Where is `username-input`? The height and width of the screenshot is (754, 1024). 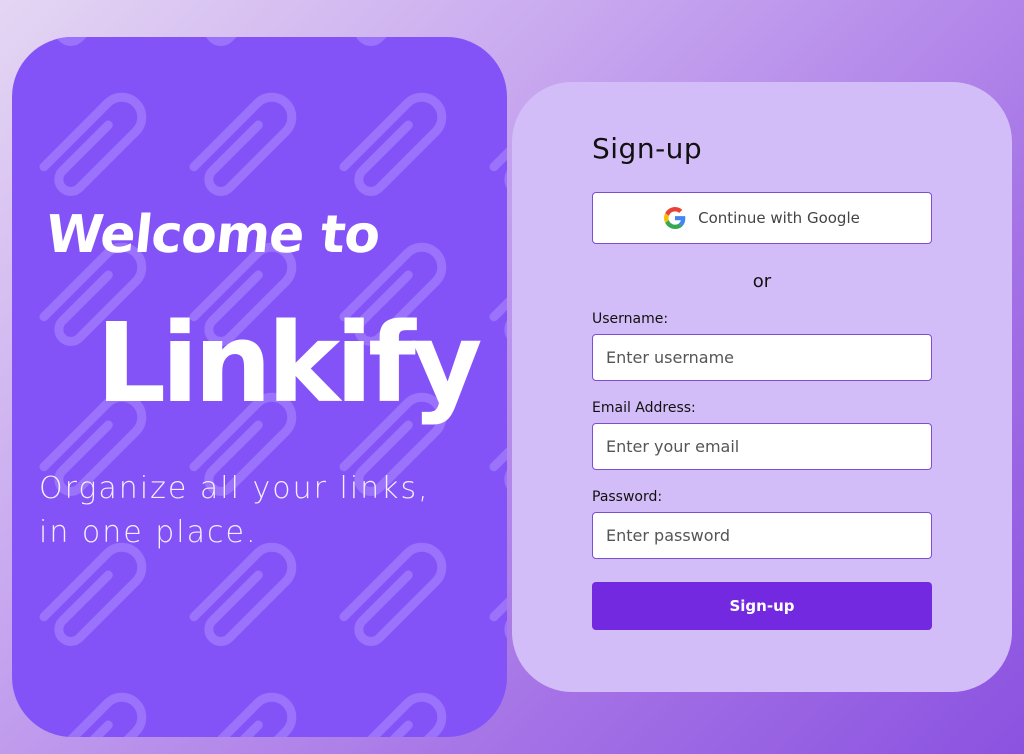
username-input is located at coordinates (762, 357).